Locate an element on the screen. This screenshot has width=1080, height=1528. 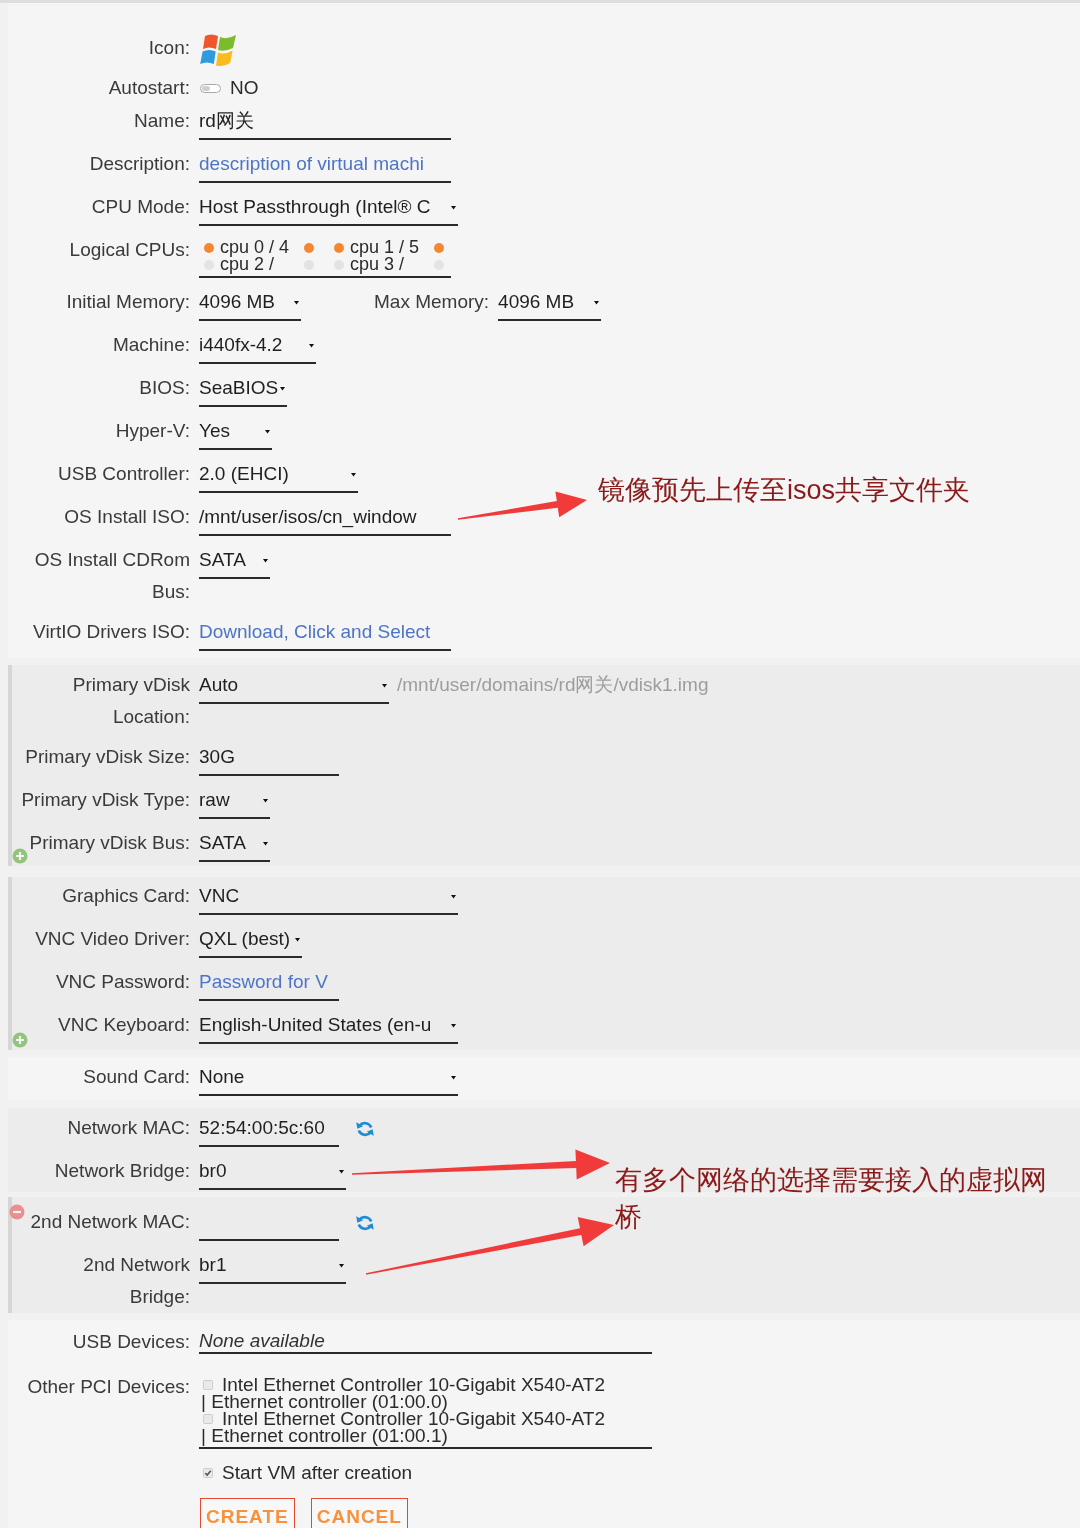
field-label: Primary vDisk Bus: is located at coordinates (109, 843).